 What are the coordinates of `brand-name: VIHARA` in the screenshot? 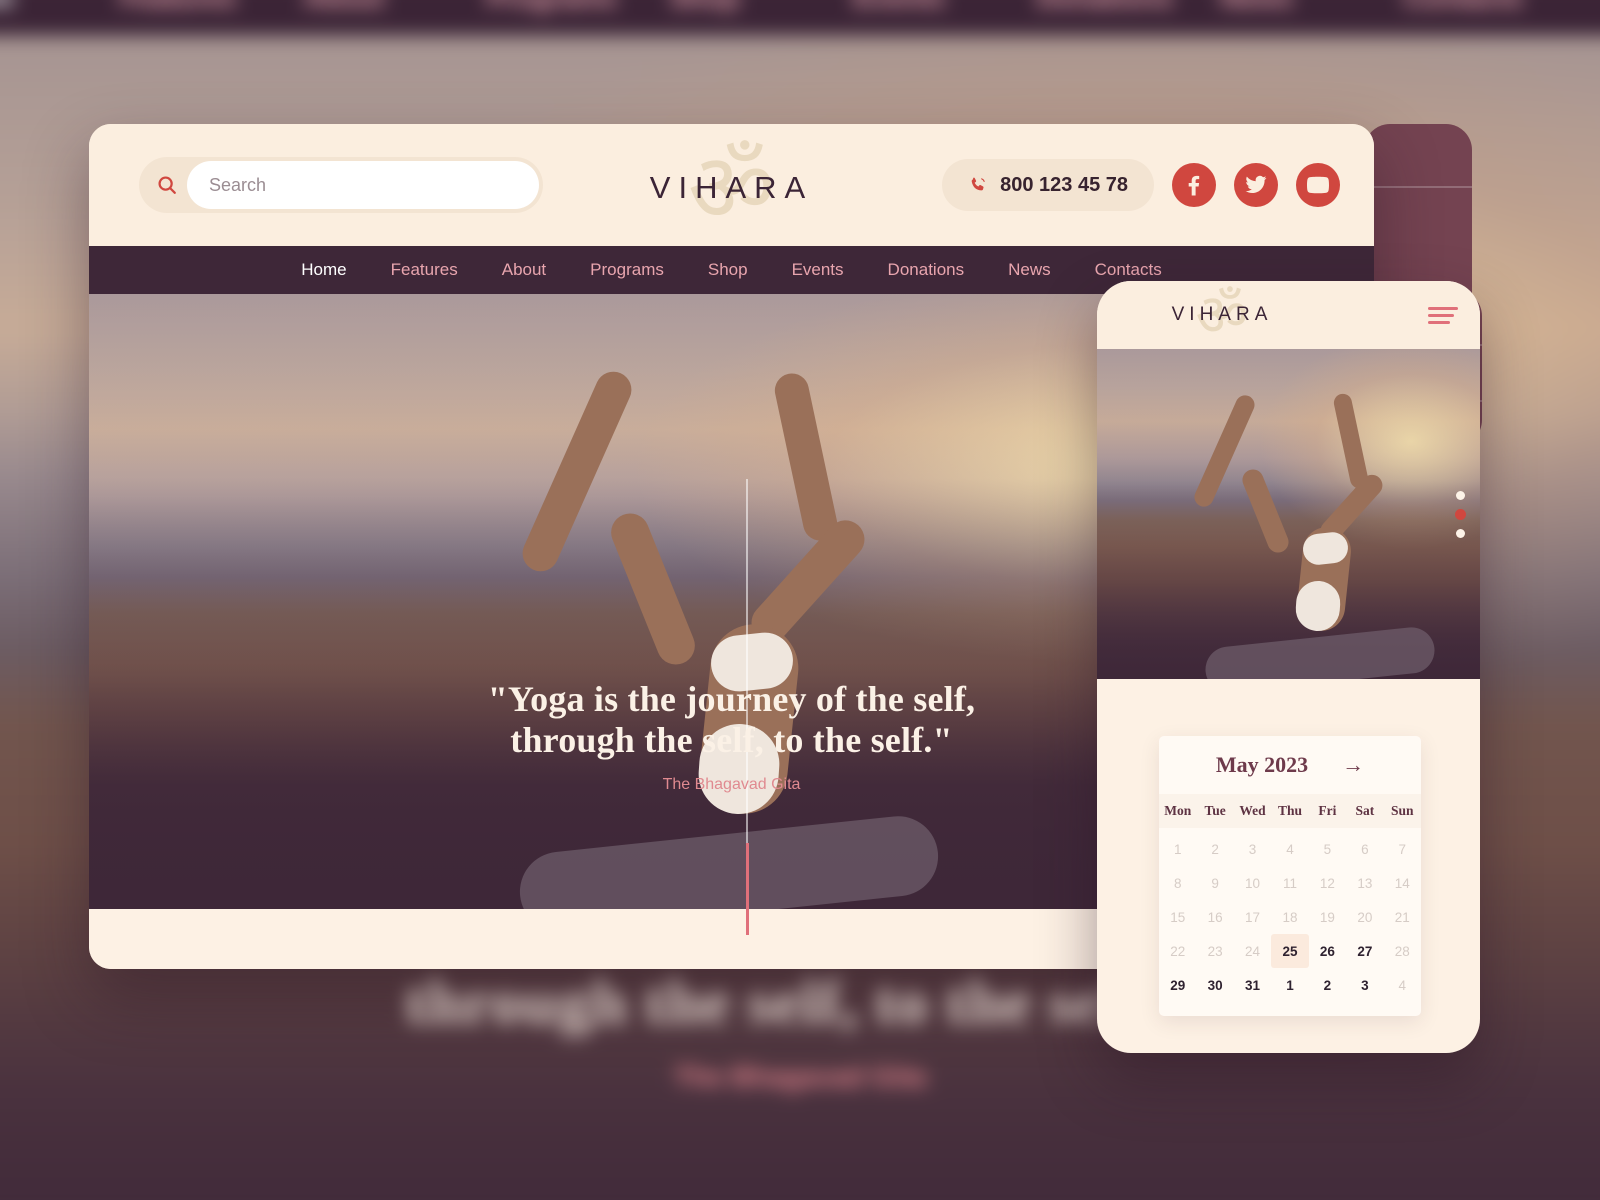 It's located at (731, 187).